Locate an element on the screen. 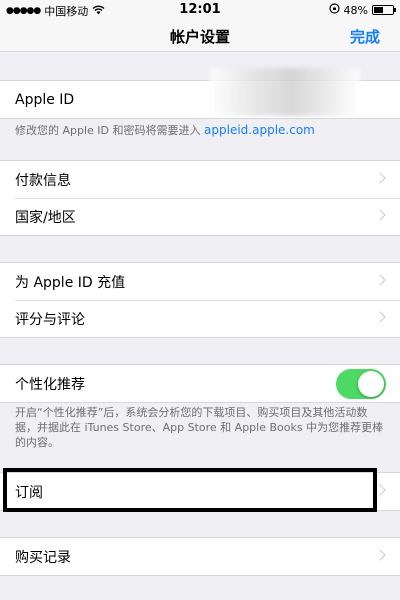 The width and height of the screenshot is (400, 600). personalized-toggle is located at coordinates (361, 384).